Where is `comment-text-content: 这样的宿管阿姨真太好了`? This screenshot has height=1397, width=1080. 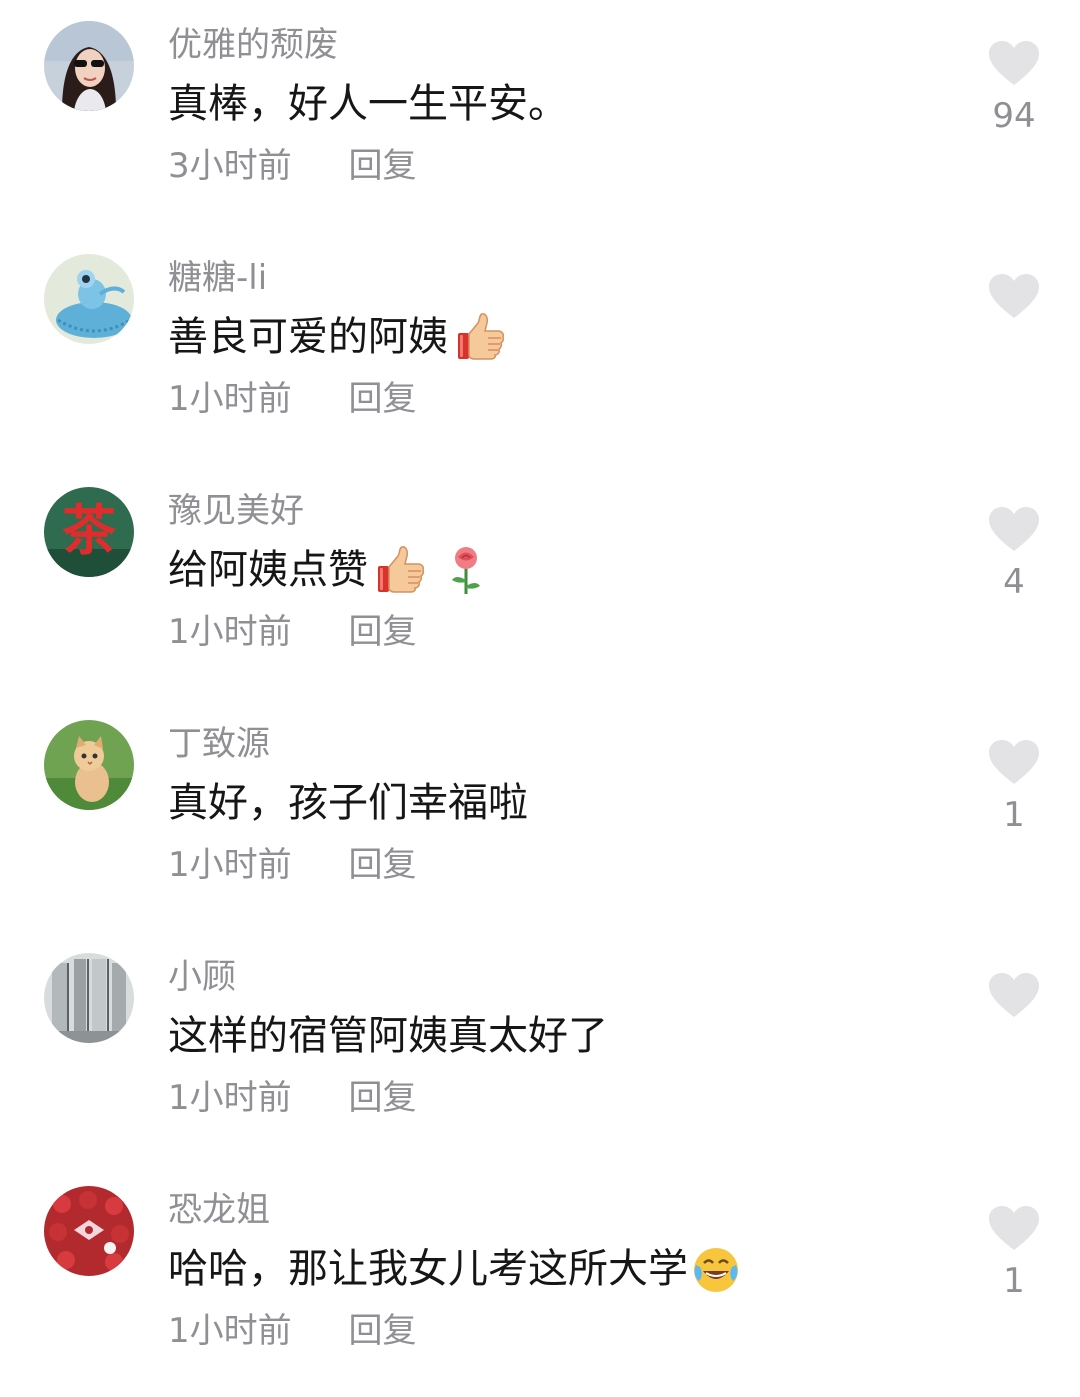 comment-text-content: 这样的宿管阿姨真太好了 is located at coordinates (388, 1036).